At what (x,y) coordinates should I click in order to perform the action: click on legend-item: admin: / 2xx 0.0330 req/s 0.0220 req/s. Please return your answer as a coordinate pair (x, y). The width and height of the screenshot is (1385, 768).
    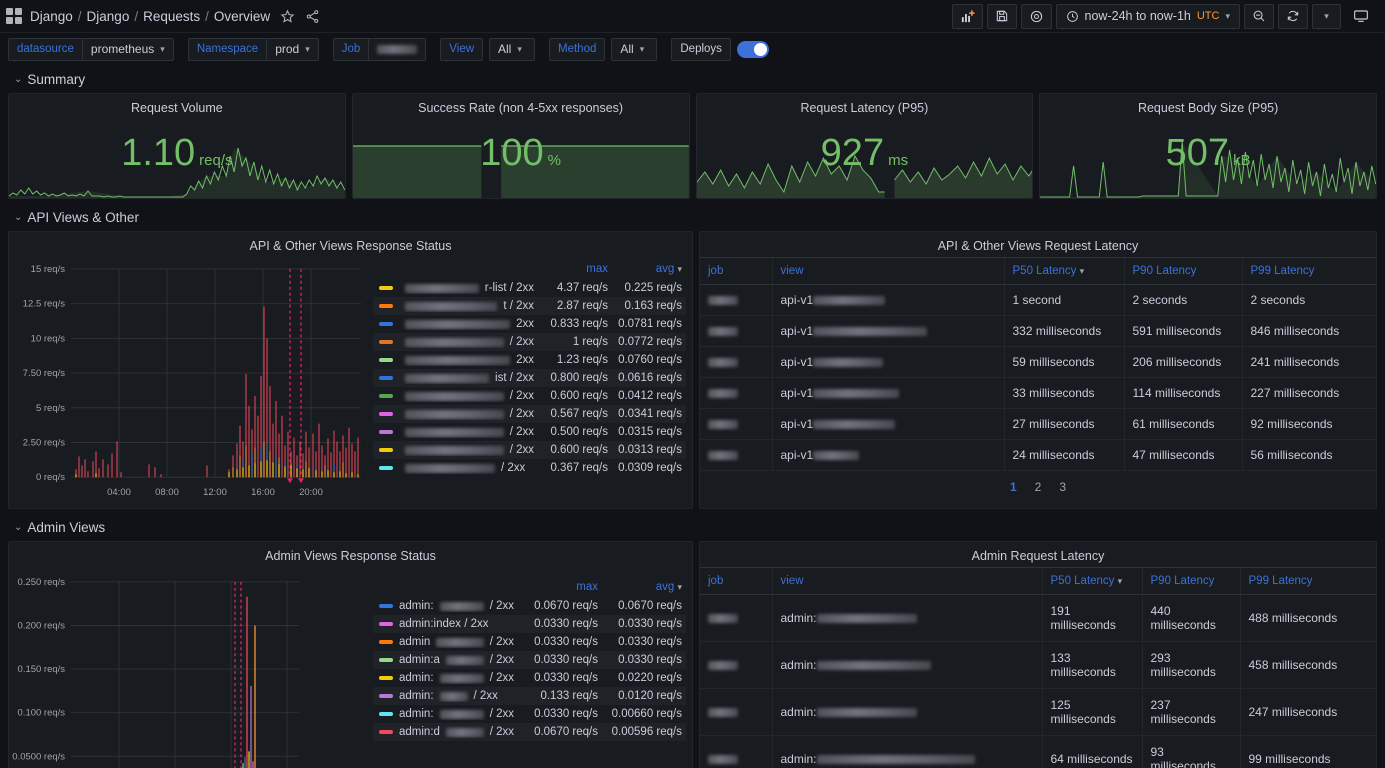
    Looking at the image, I should click on (529, 678).